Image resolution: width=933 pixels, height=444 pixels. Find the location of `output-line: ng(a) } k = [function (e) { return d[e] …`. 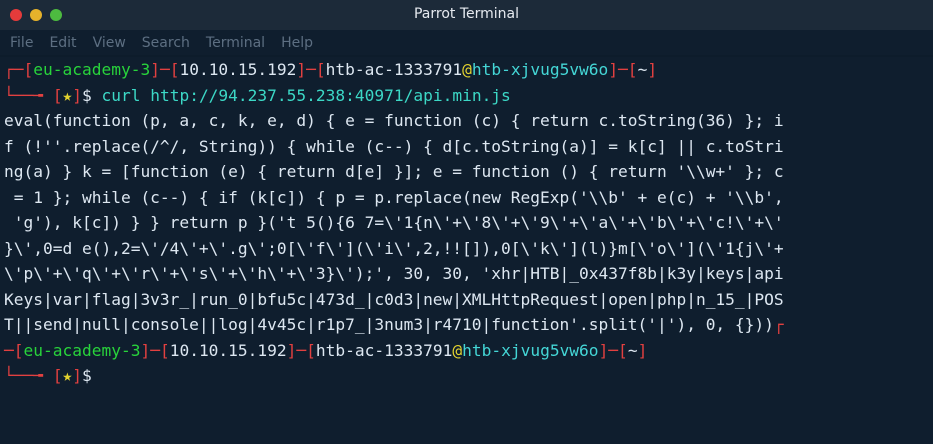

output-line: ng(a) } k = [function (e) { return d[e] … is located at coordinates (394, 171).